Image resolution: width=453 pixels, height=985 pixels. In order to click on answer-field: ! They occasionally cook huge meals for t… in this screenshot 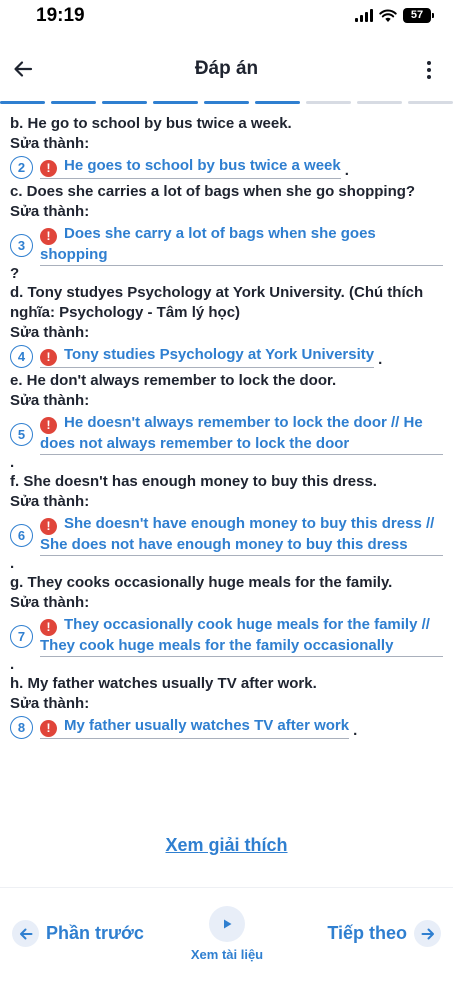, I will do `click(241, 636)`.